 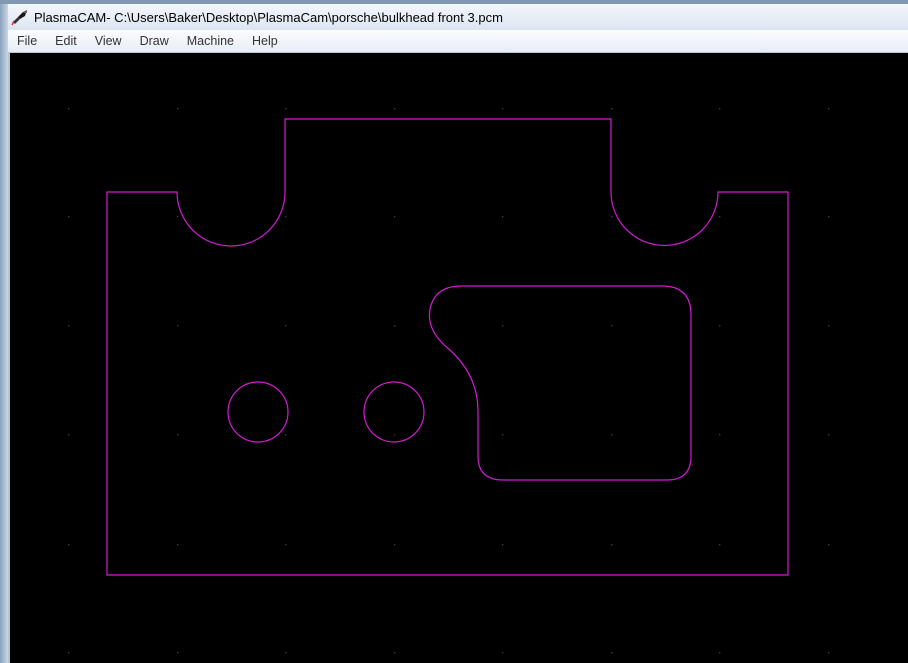 What do you see at coordinates (258, 412) in the screenshot?
I see `hole-left` at bounding box center [258, 412].